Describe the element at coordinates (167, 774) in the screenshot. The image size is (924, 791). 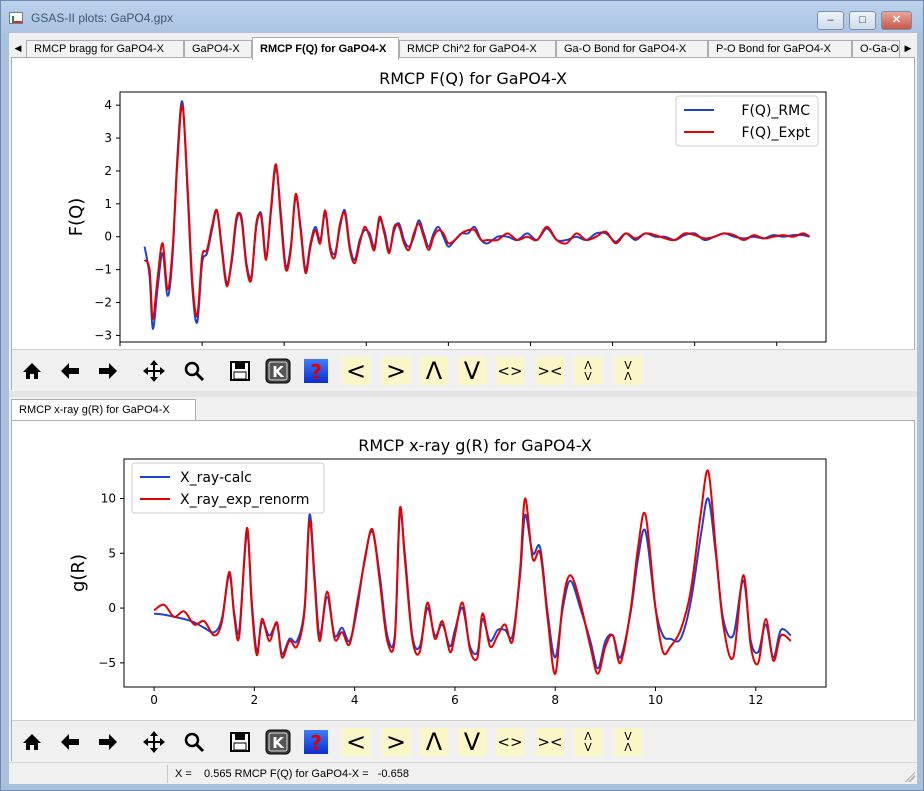
I see `status-separator` at that location.